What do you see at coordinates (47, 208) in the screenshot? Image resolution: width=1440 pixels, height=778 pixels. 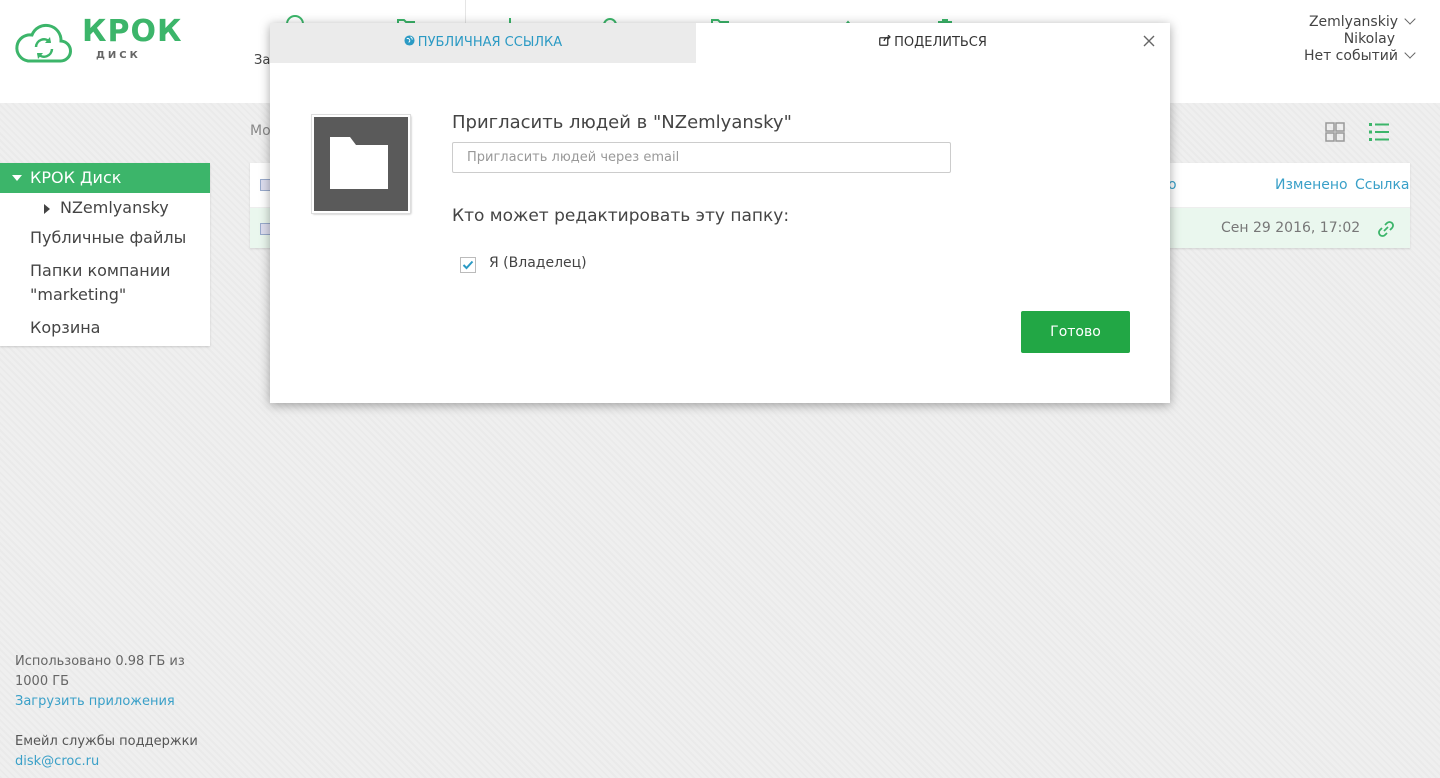 I see `caret-right-icon` at bounding box center [47, 208].